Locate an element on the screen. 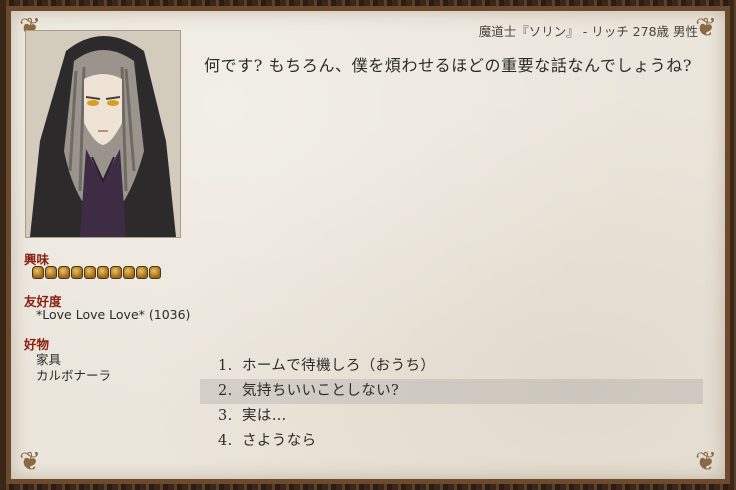  choice-number: 2. is located at coordinates (225, 391).